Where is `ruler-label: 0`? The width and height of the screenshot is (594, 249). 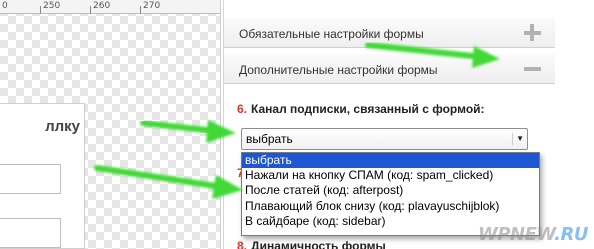 ruler-label: 0 is located at coordinates (5, 6).